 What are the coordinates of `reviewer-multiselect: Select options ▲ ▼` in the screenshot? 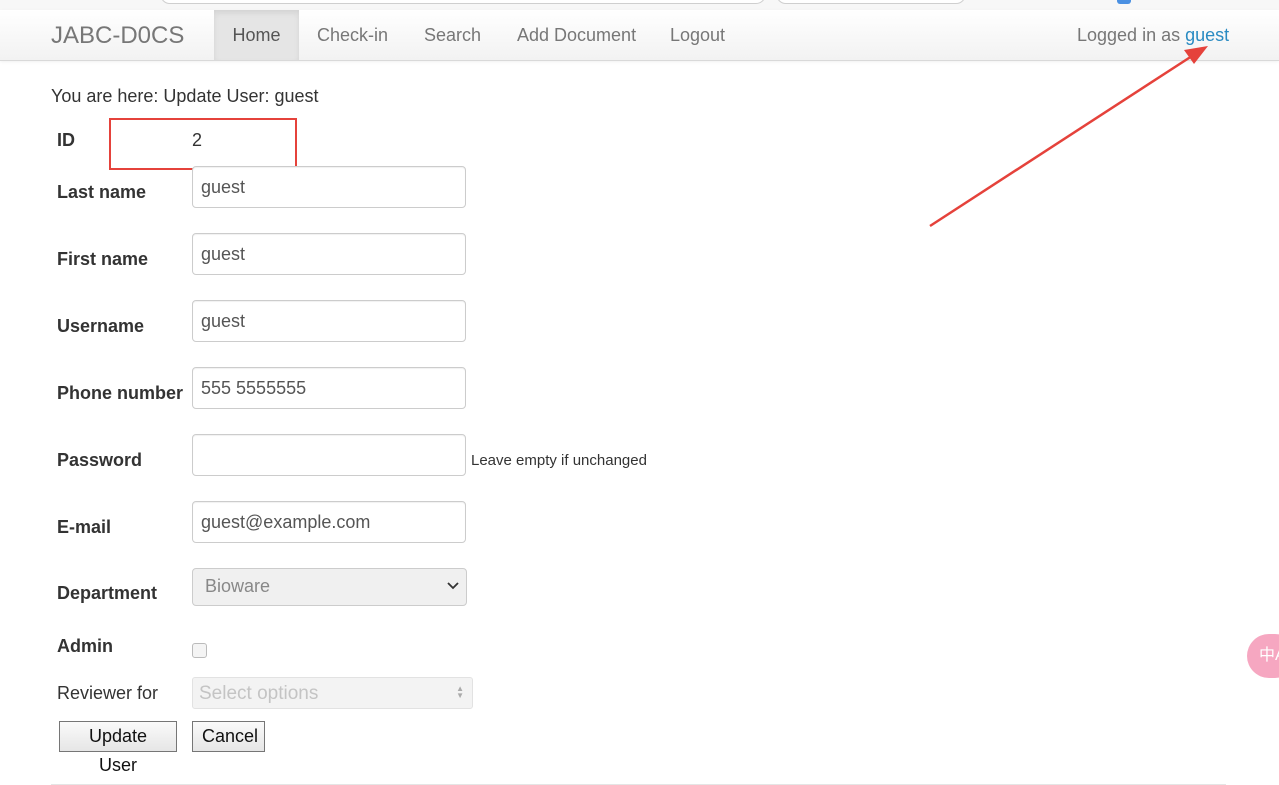 It's located at (332, 693).